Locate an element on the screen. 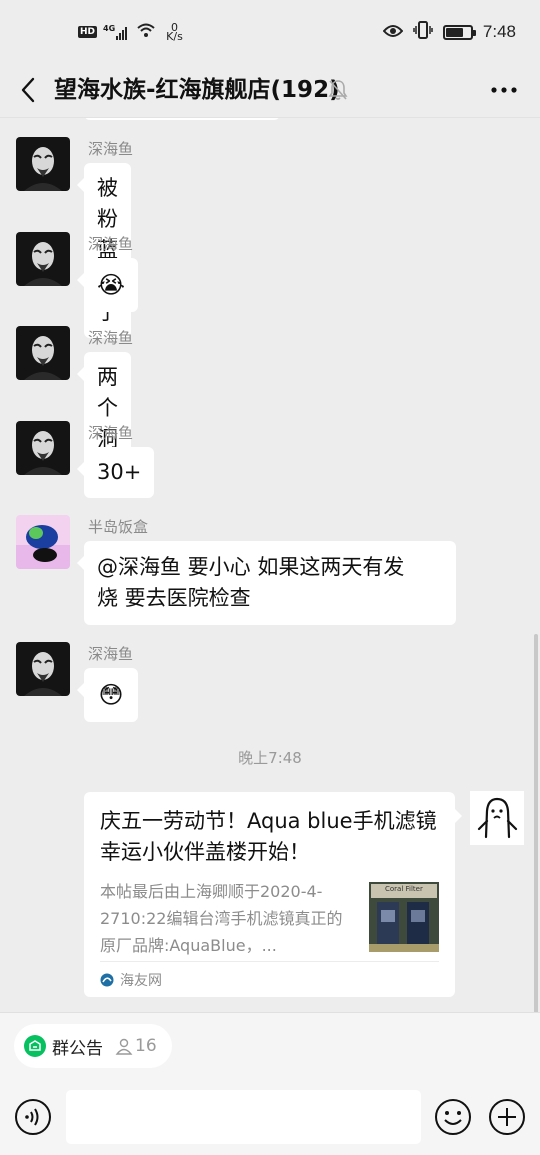 This screenshot has width=540, height=1155. signal-icon: 4G is located at coordinates (116, 32).